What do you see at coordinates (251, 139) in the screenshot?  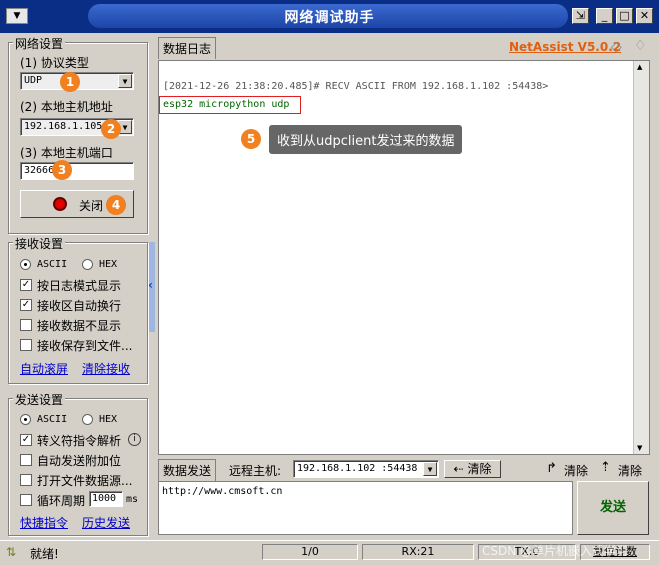 I see `badge-5: 5` at bounding box center [251, 139].